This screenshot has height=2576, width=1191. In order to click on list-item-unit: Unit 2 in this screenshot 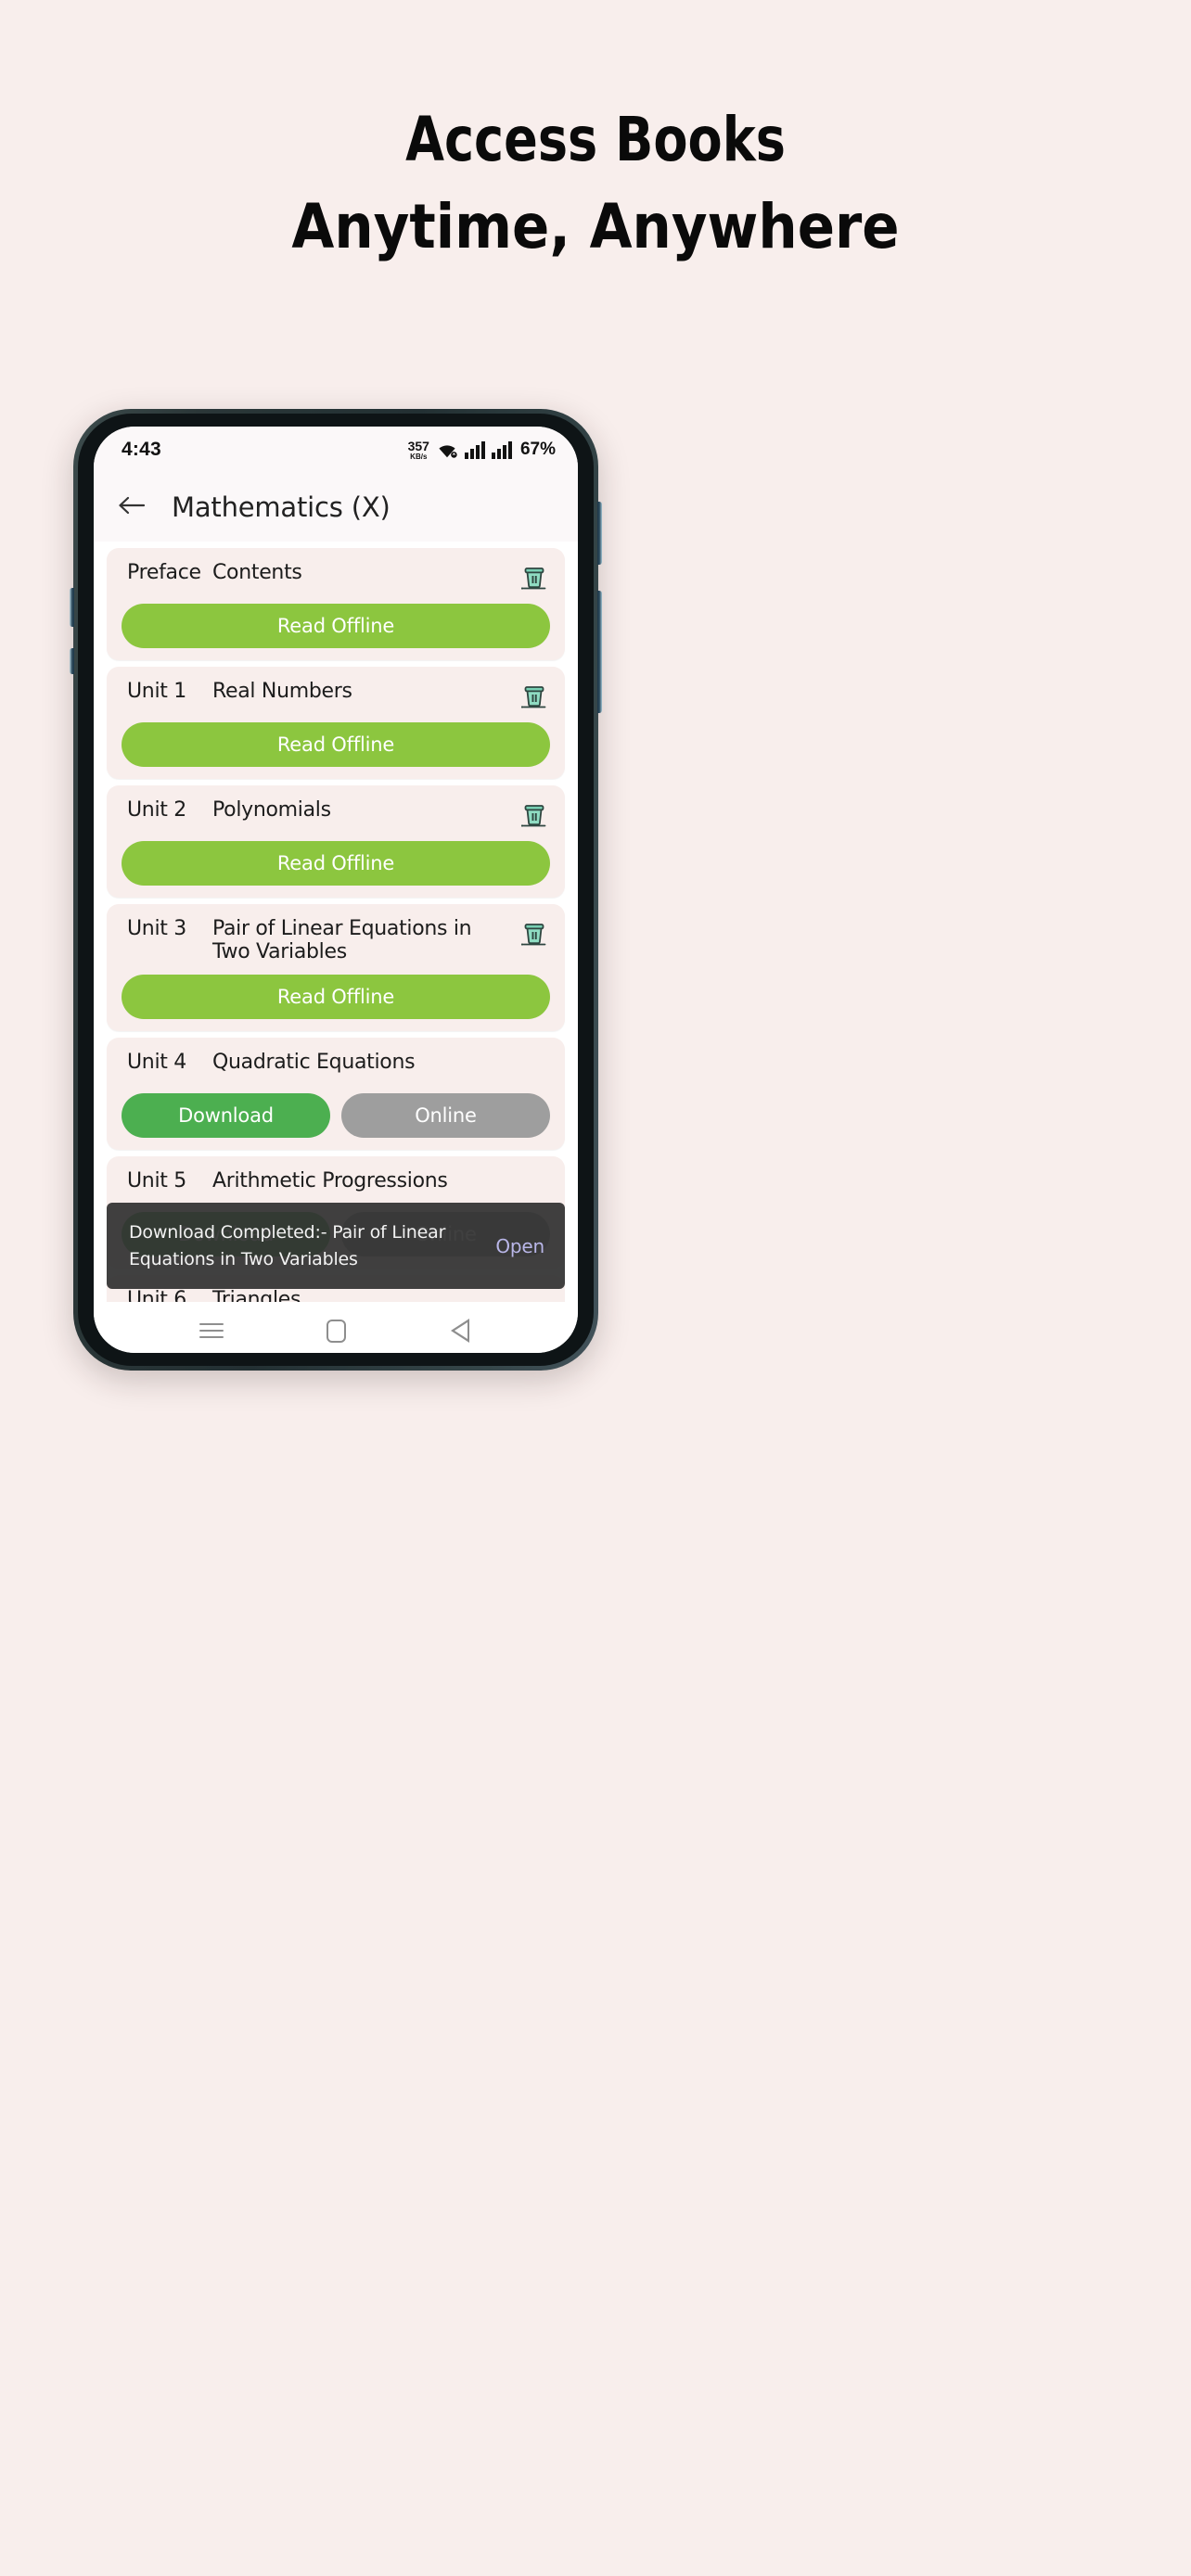, I will do `click(156, 810)`.